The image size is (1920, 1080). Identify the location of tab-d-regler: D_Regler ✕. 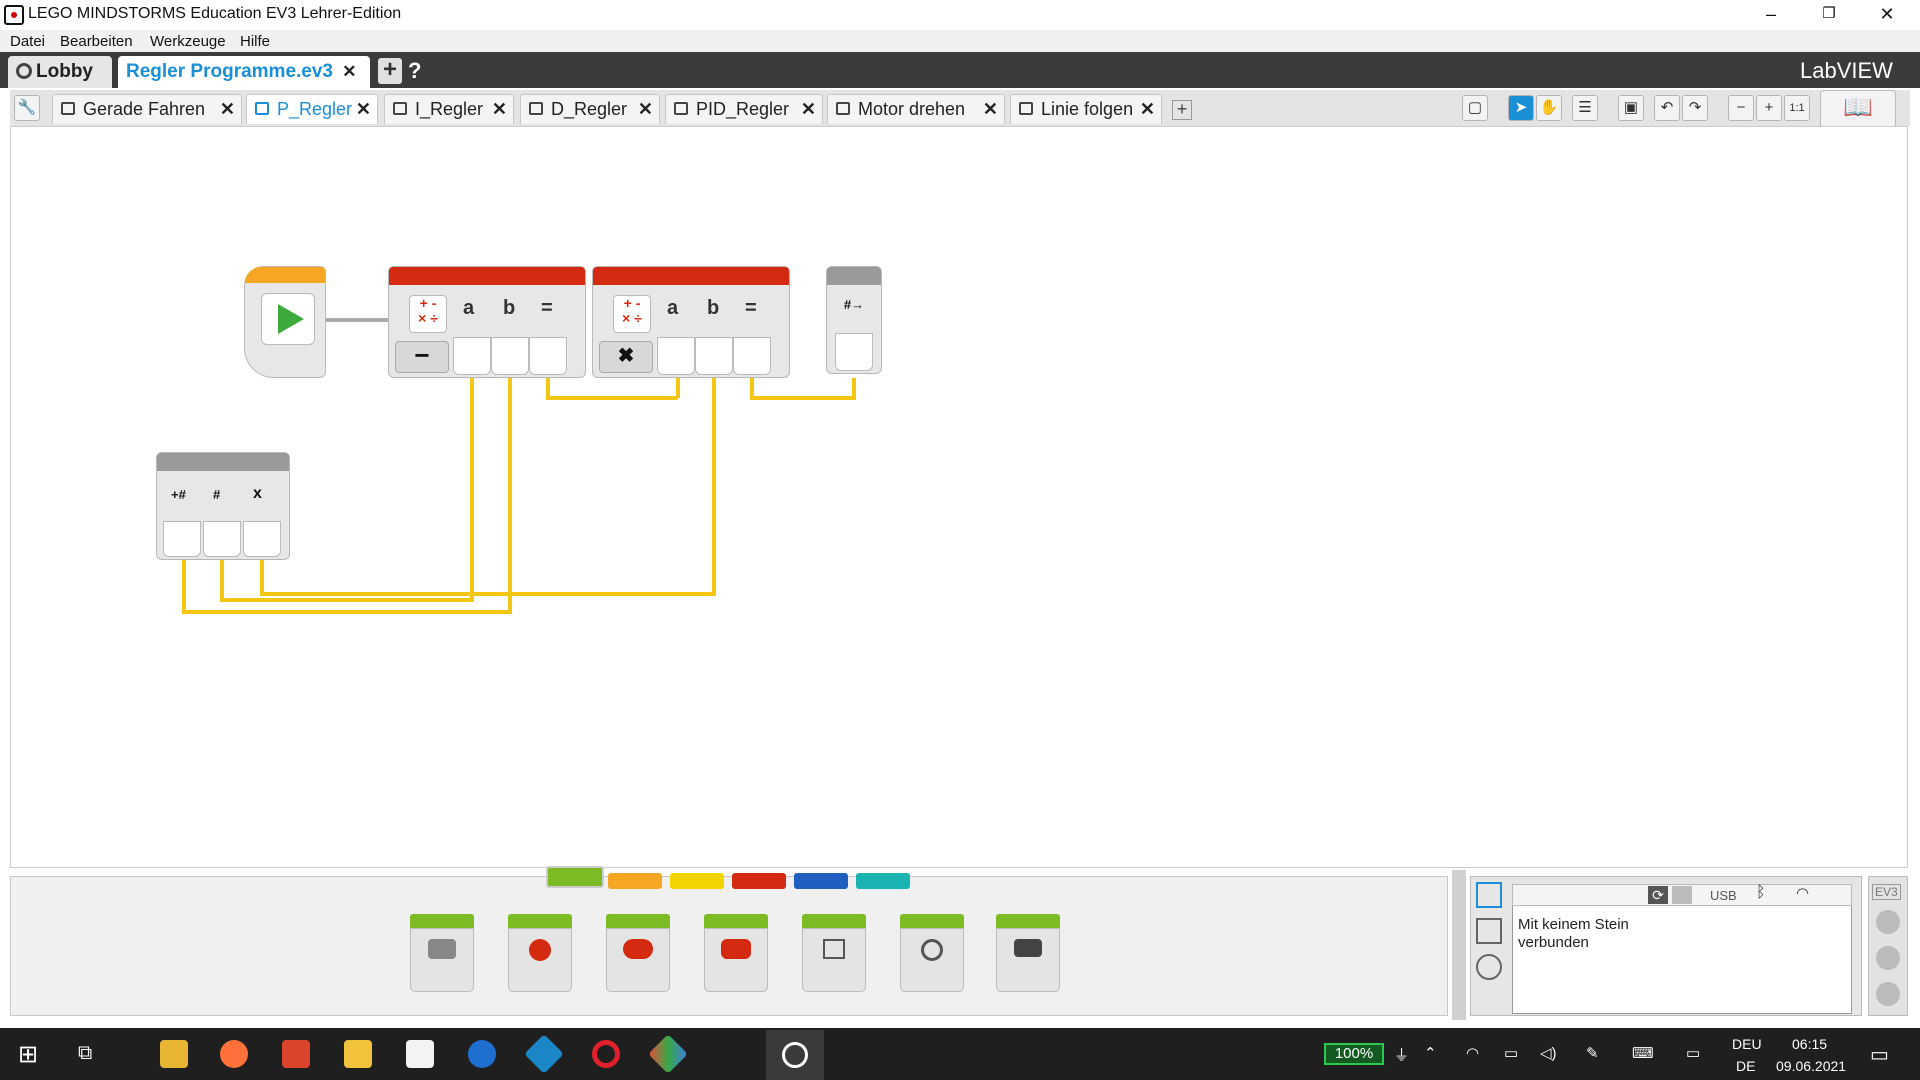
(590, 109).